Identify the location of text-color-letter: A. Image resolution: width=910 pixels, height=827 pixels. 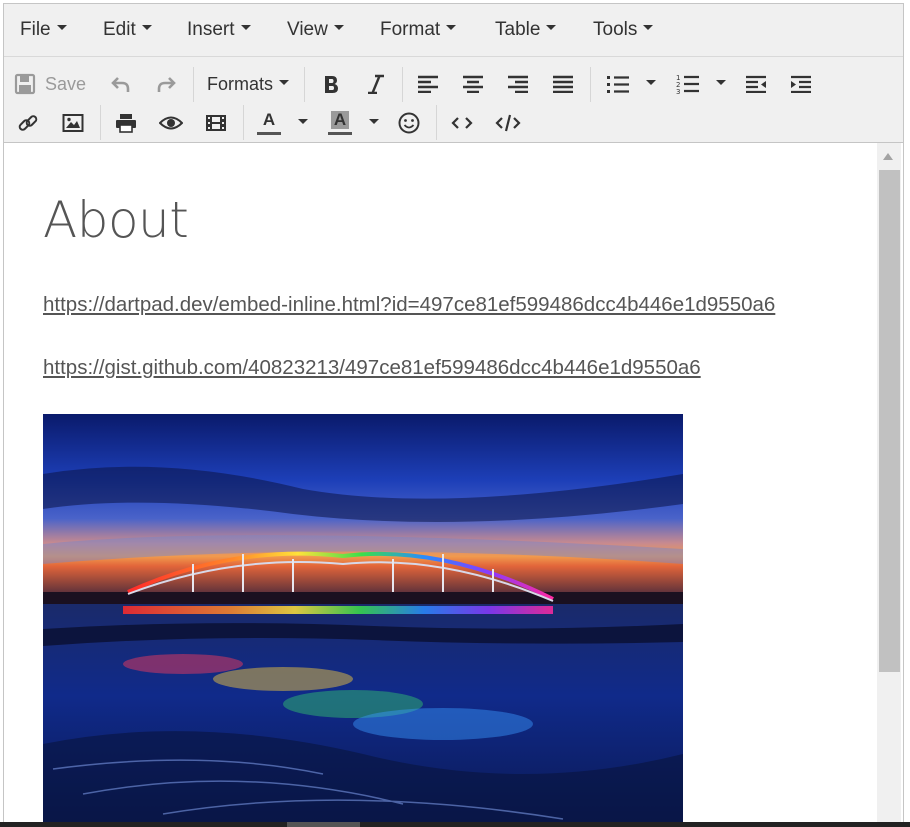
(269, 119).